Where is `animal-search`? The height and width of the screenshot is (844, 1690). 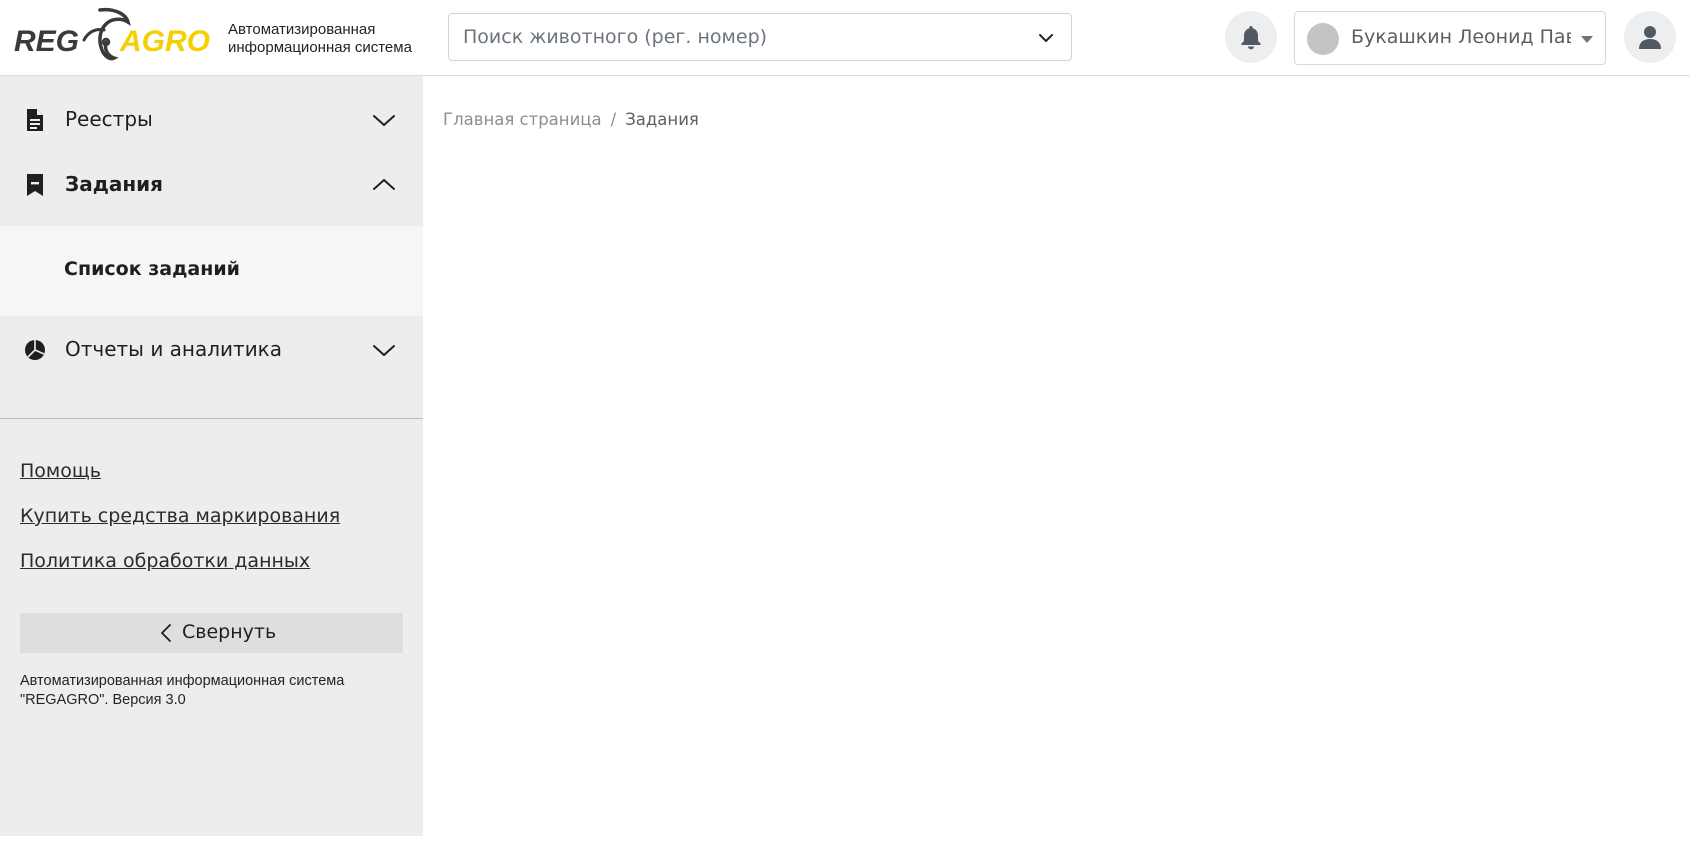 animal-search is located at coordinates (760, 37).